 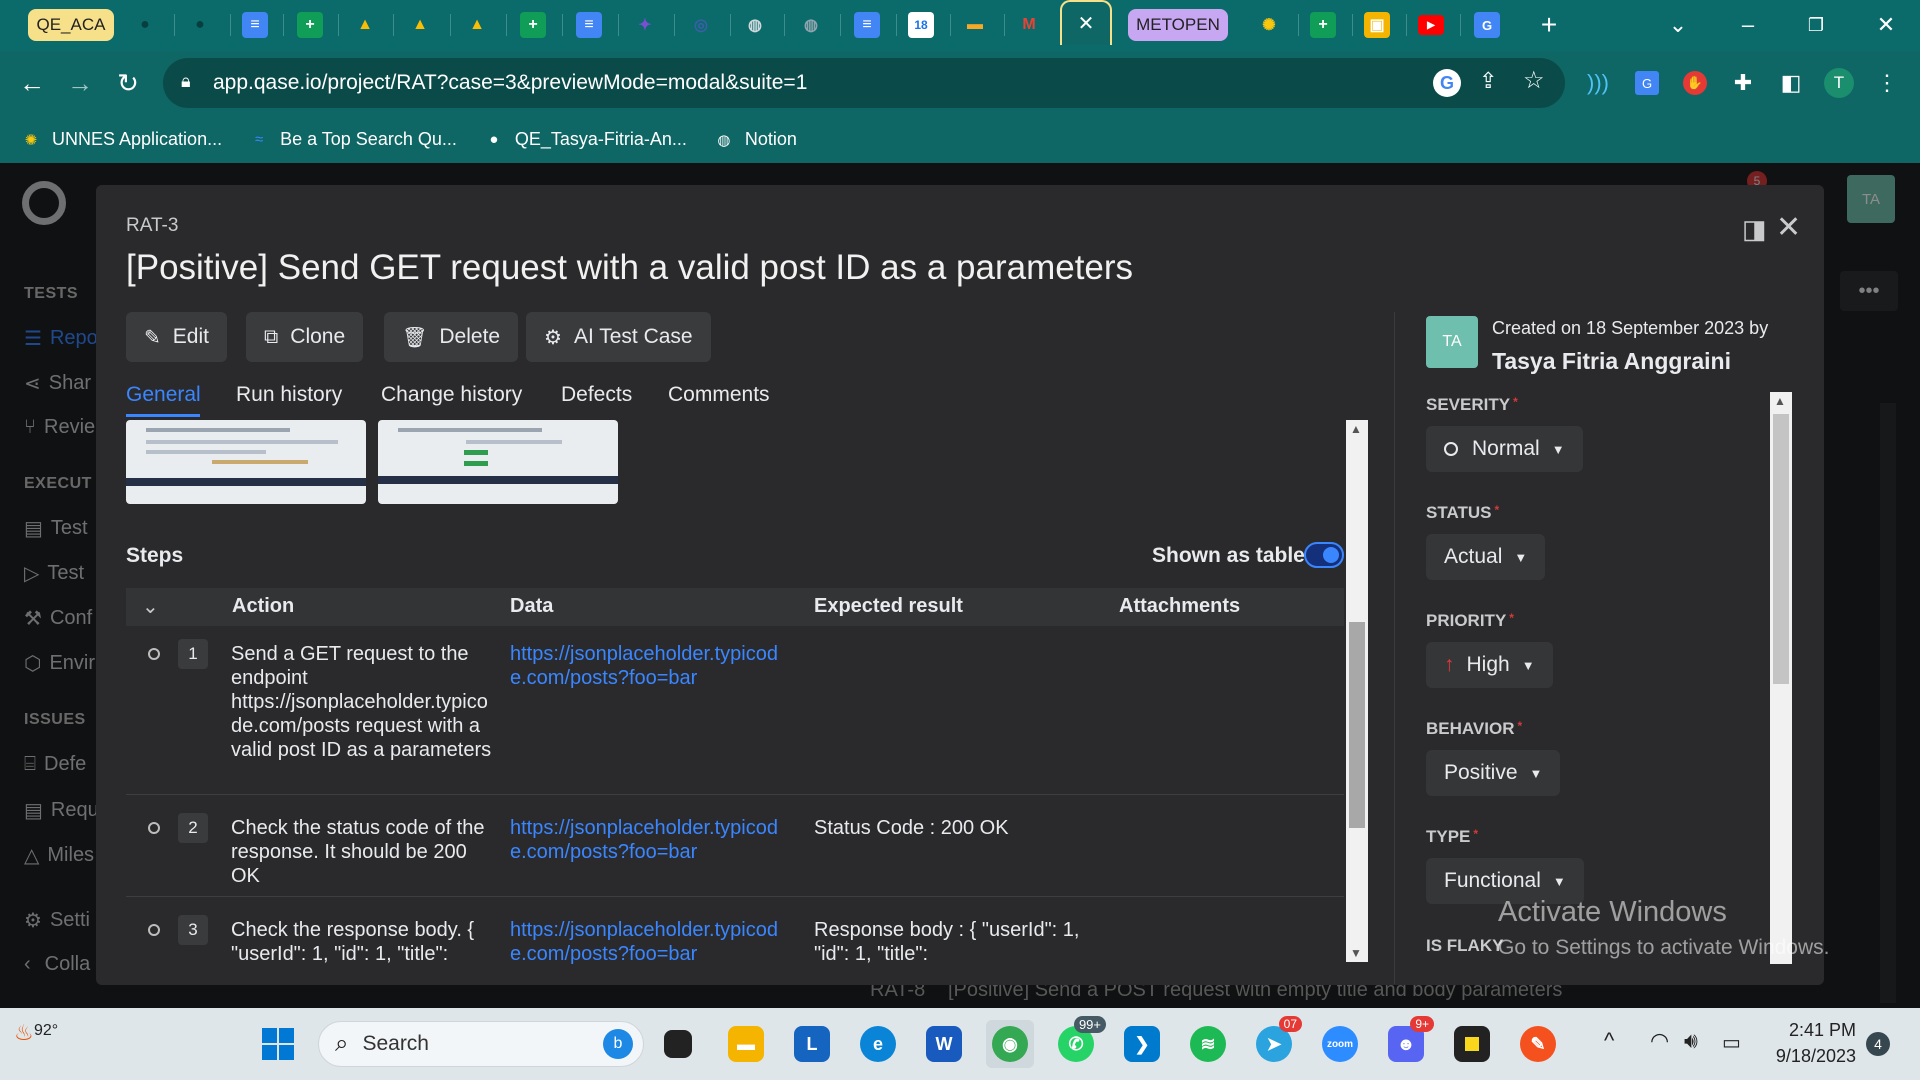 I want to click on close-tab-icon: ✕, so click(x=1086, y=23).